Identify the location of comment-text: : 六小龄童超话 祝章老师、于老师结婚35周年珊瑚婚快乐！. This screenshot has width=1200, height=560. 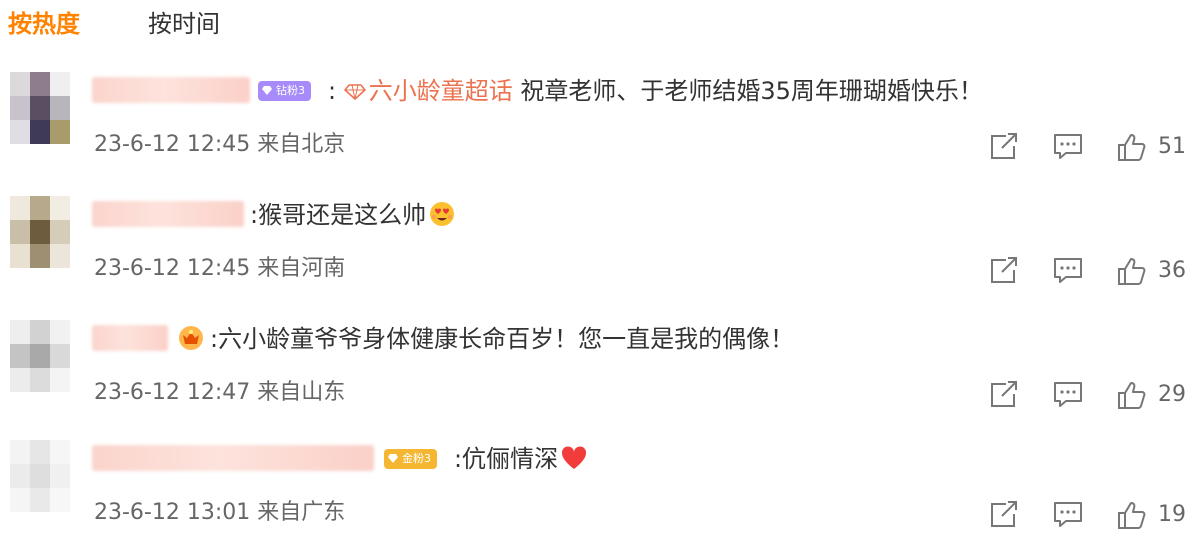
(655, 92).